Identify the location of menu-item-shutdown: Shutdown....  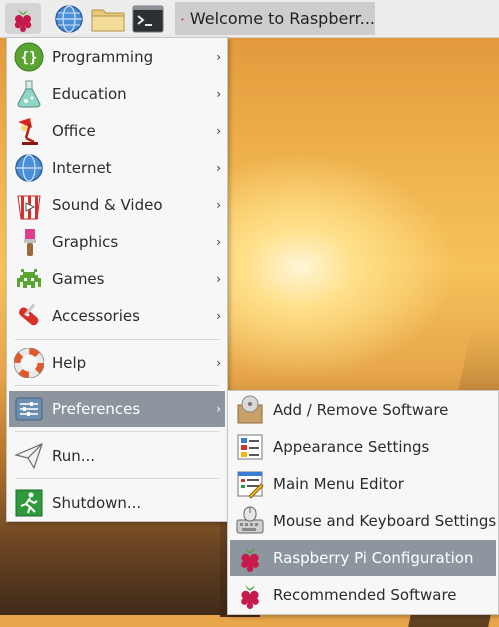
(117, 503).